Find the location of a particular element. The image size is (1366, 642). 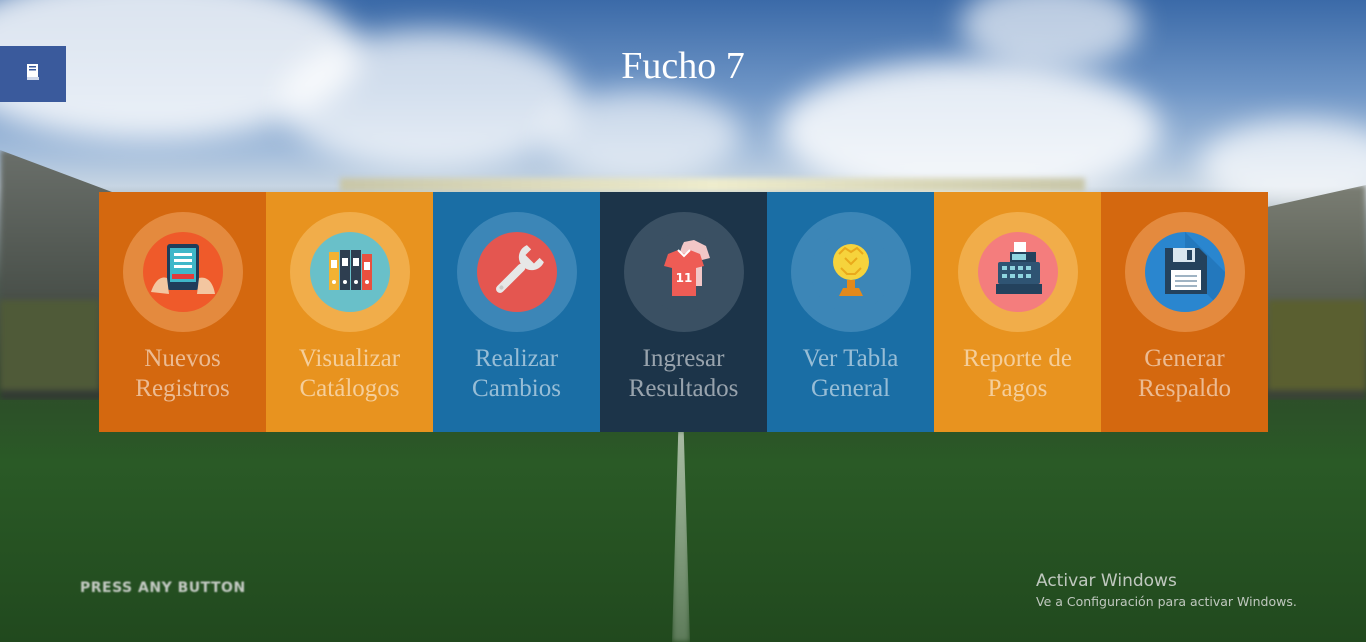

tablet-register-icon is located at coordinates (182, 269).